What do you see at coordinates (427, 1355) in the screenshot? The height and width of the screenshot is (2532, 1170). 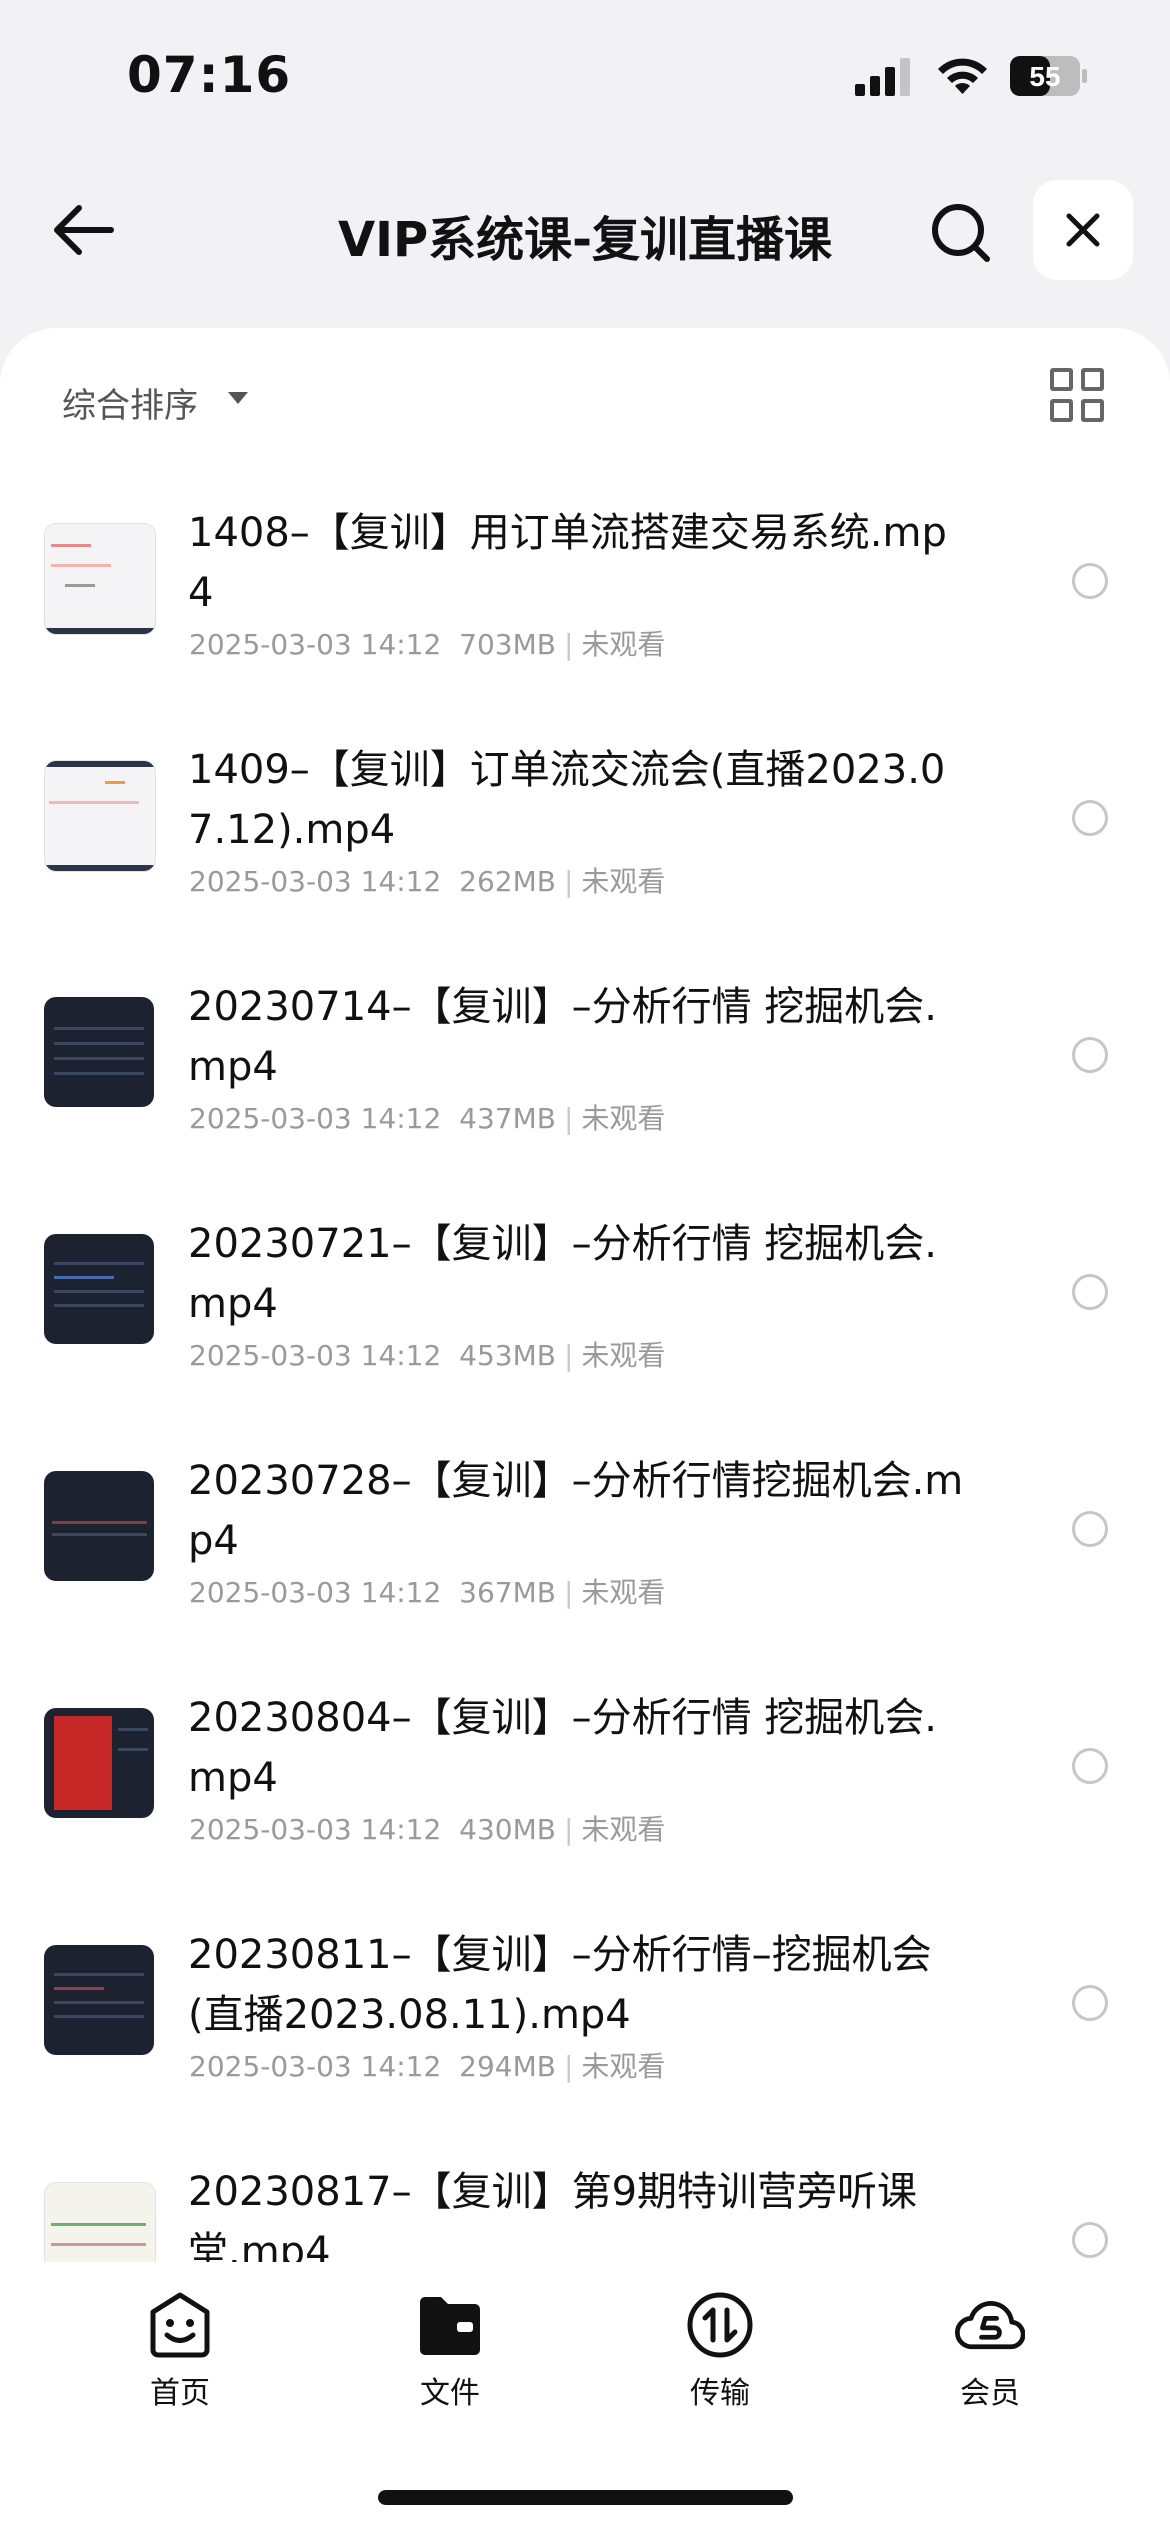 I see `file-meta: 2025-03-03 14:12 453MB | 未观看` at bounding box center [427, 1355].